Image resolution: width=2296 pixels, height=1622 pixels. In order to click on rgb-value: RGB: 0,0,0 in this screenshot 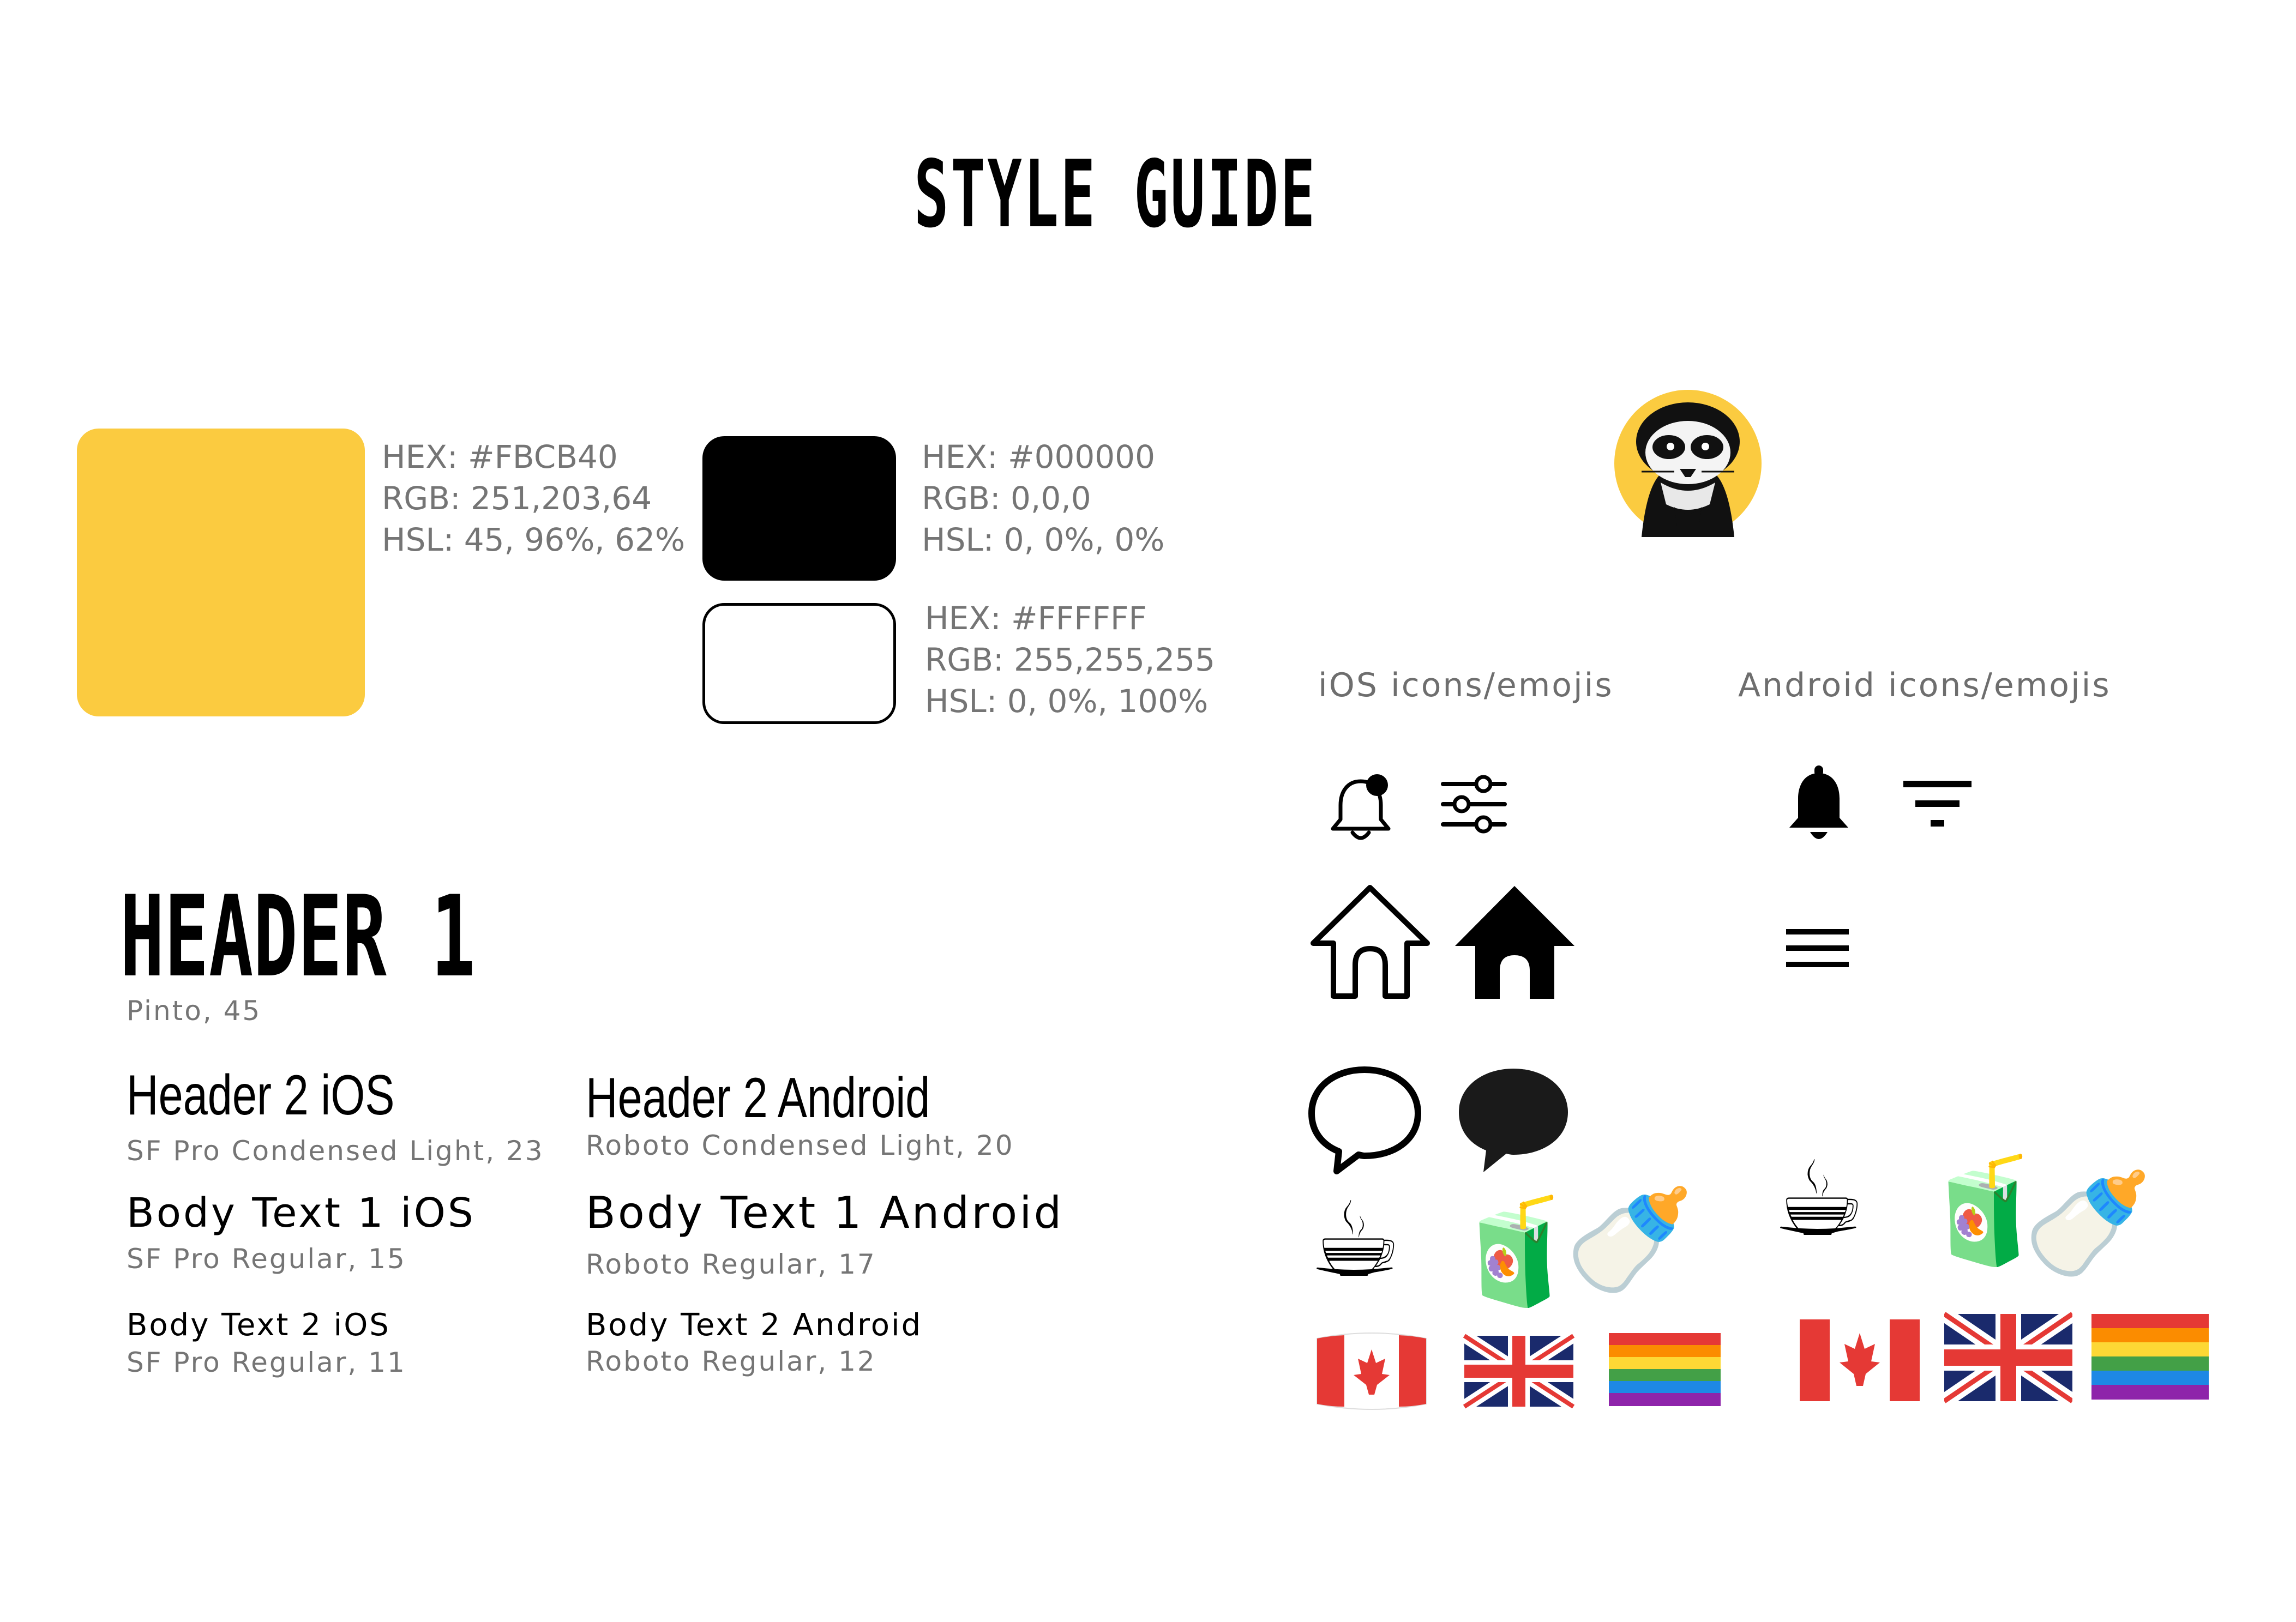, I will do `click(1006, 499)`.